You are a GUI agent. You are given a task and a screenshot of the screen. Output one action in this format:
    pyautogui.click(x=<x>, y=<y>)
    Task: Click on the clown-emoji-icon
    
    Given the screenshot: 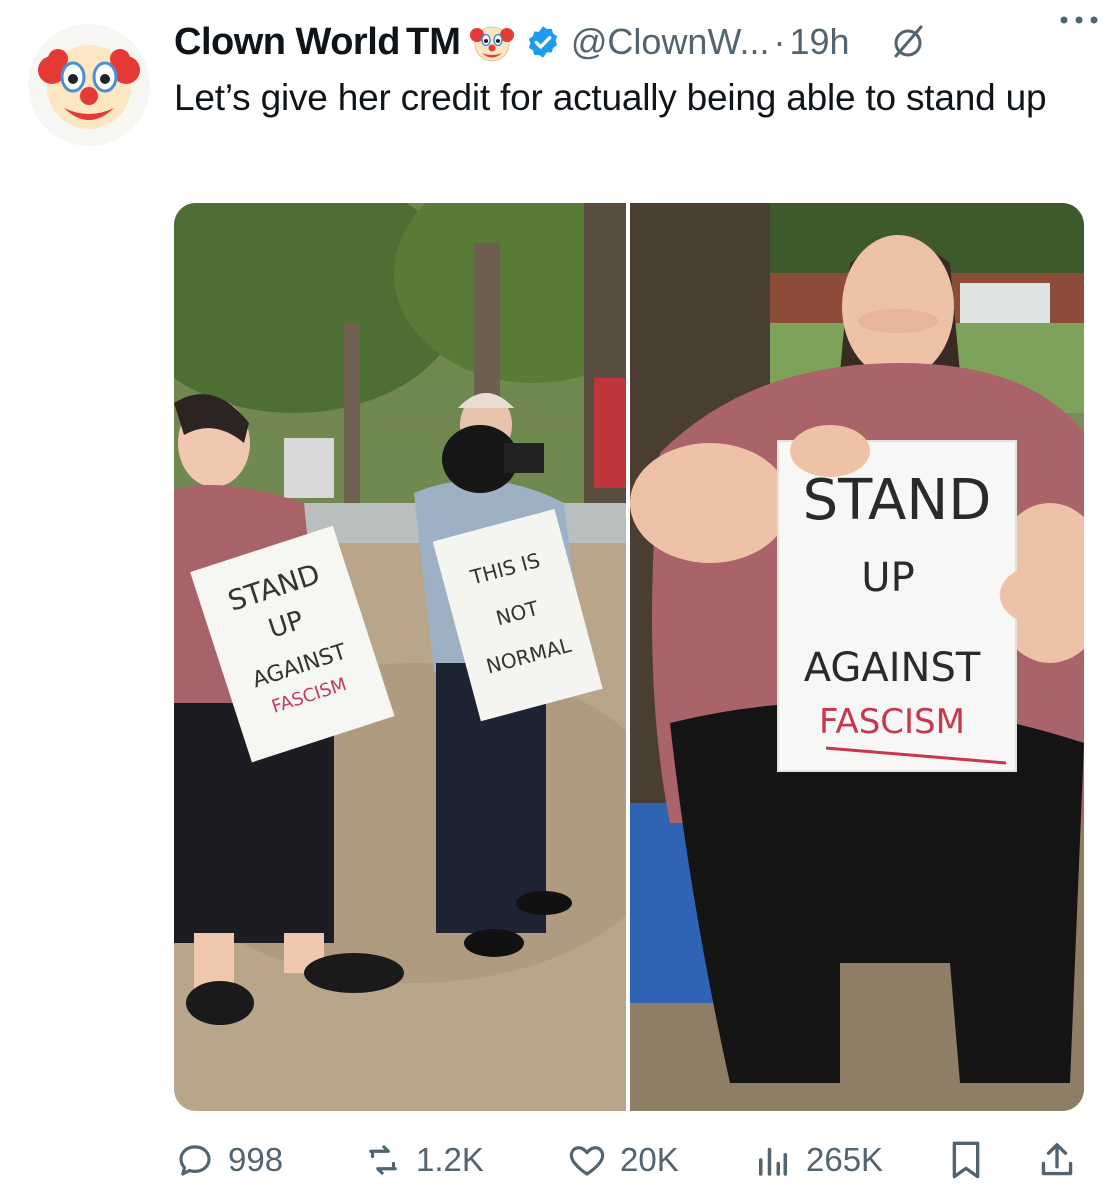 What is the action you would take?
    pyautogui.click(x=492, y=42)
    